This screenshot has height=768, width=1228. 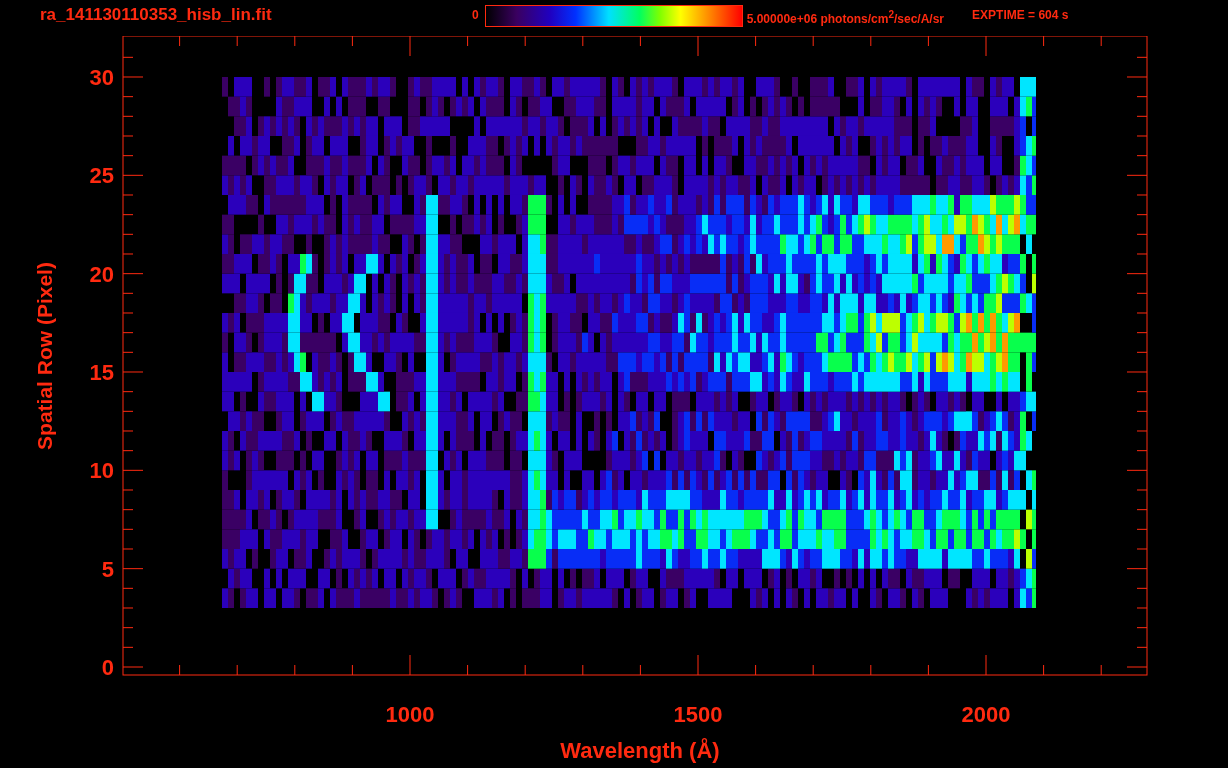 I want to click on y-tick-label: 15, so click(x=101, y=372).